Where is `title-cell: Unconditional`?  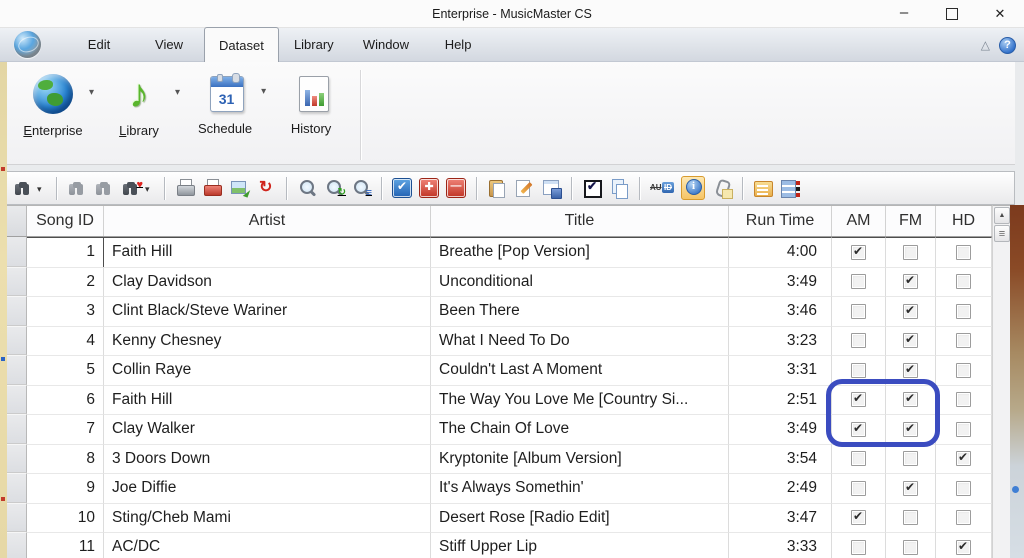
title-cell: Unconditional is located at coordinates (580, 281).